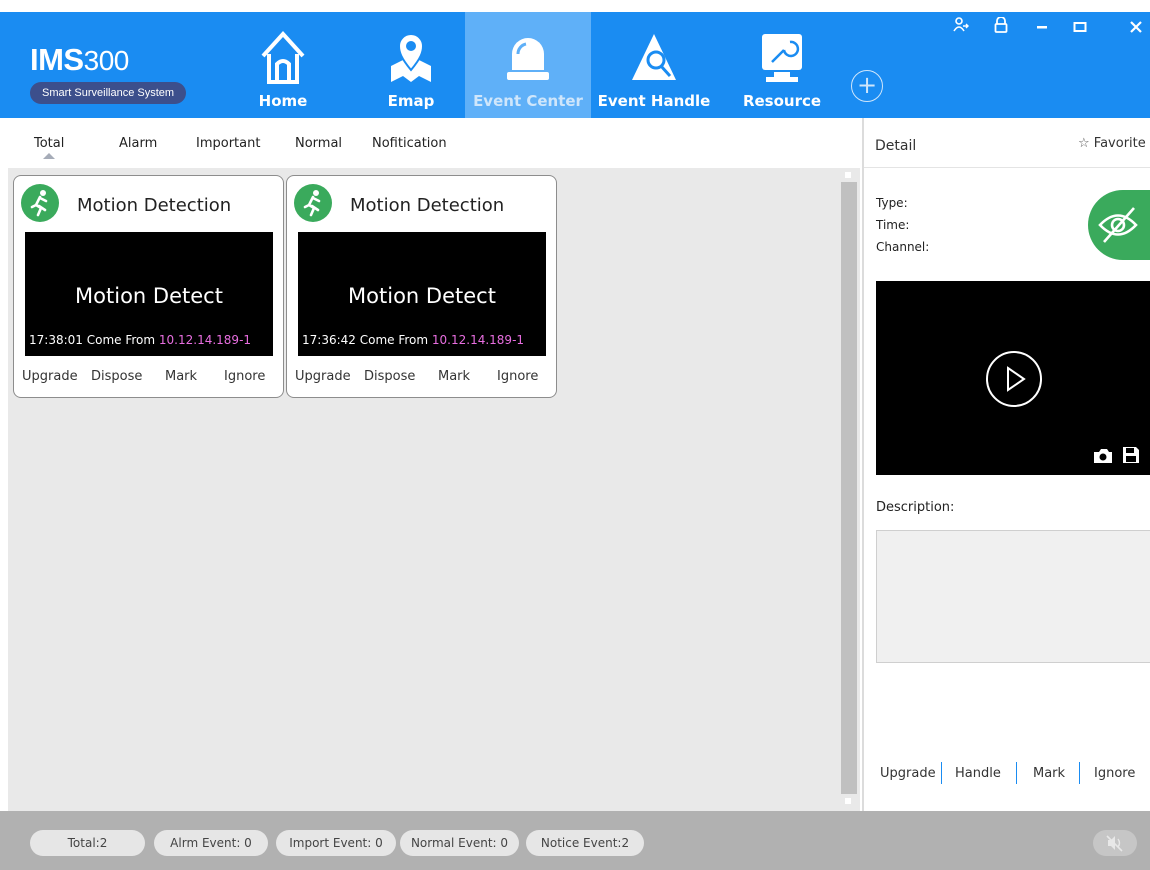 This screenshot has height=870, width=1150. What do you see at coordinates (782, 101) in the screenshot?
I see `nav-resource-label: Resource` at bounding box center [782, 101].